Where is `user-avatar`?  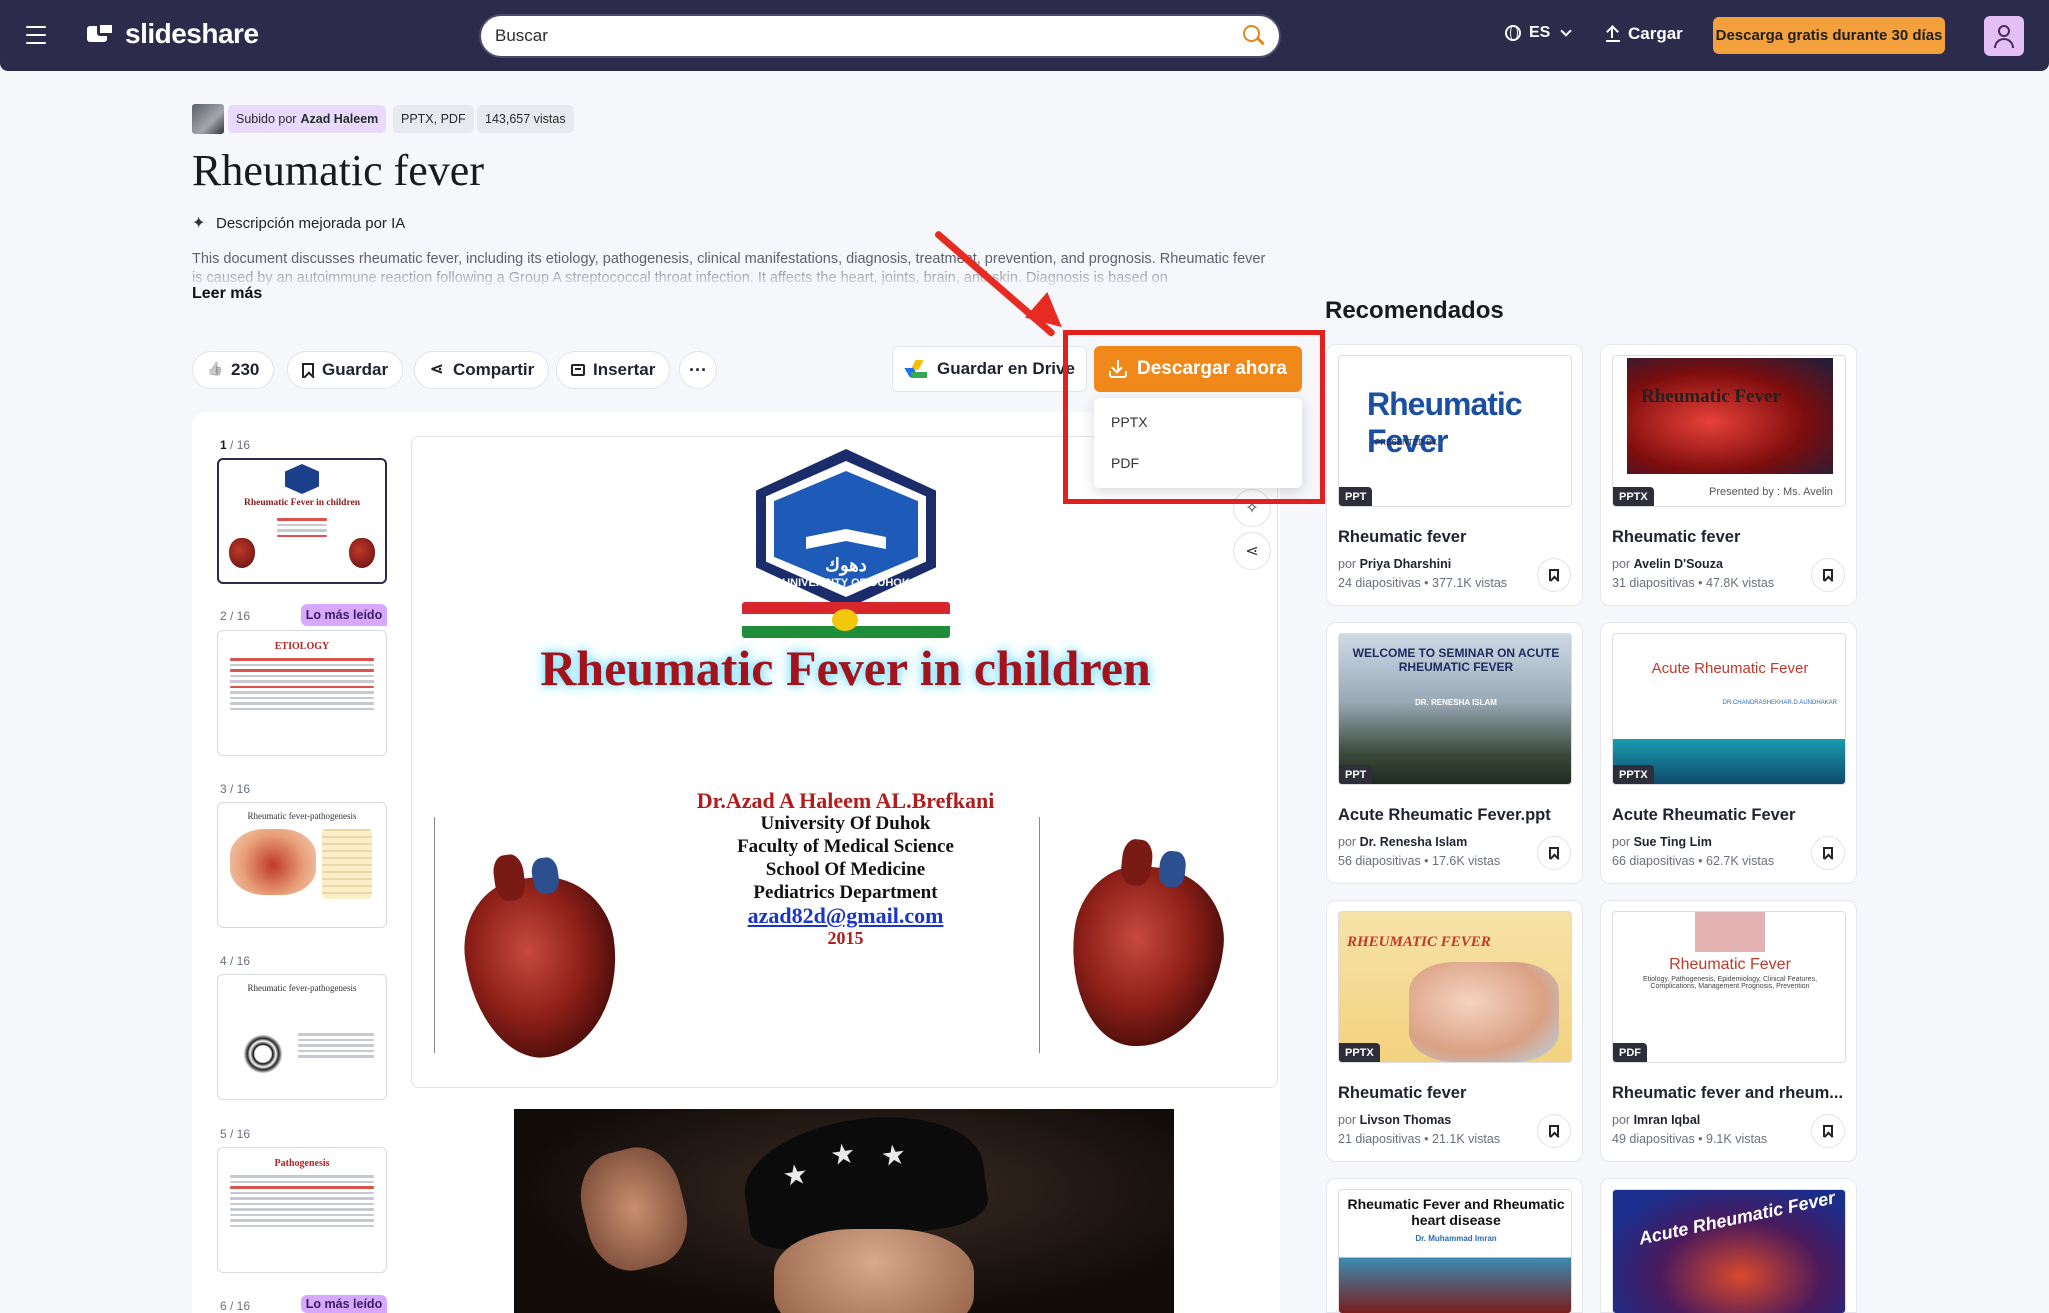
user-avatar is located at coordinates (2004, 36).